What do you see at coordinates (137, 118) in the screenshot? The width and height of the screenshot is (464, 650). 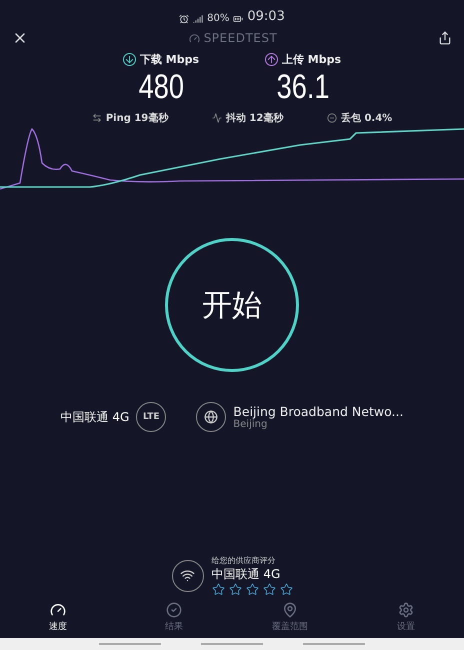 I see `metric-value: Ping 19毫秒` at bounding box center [137, 118].